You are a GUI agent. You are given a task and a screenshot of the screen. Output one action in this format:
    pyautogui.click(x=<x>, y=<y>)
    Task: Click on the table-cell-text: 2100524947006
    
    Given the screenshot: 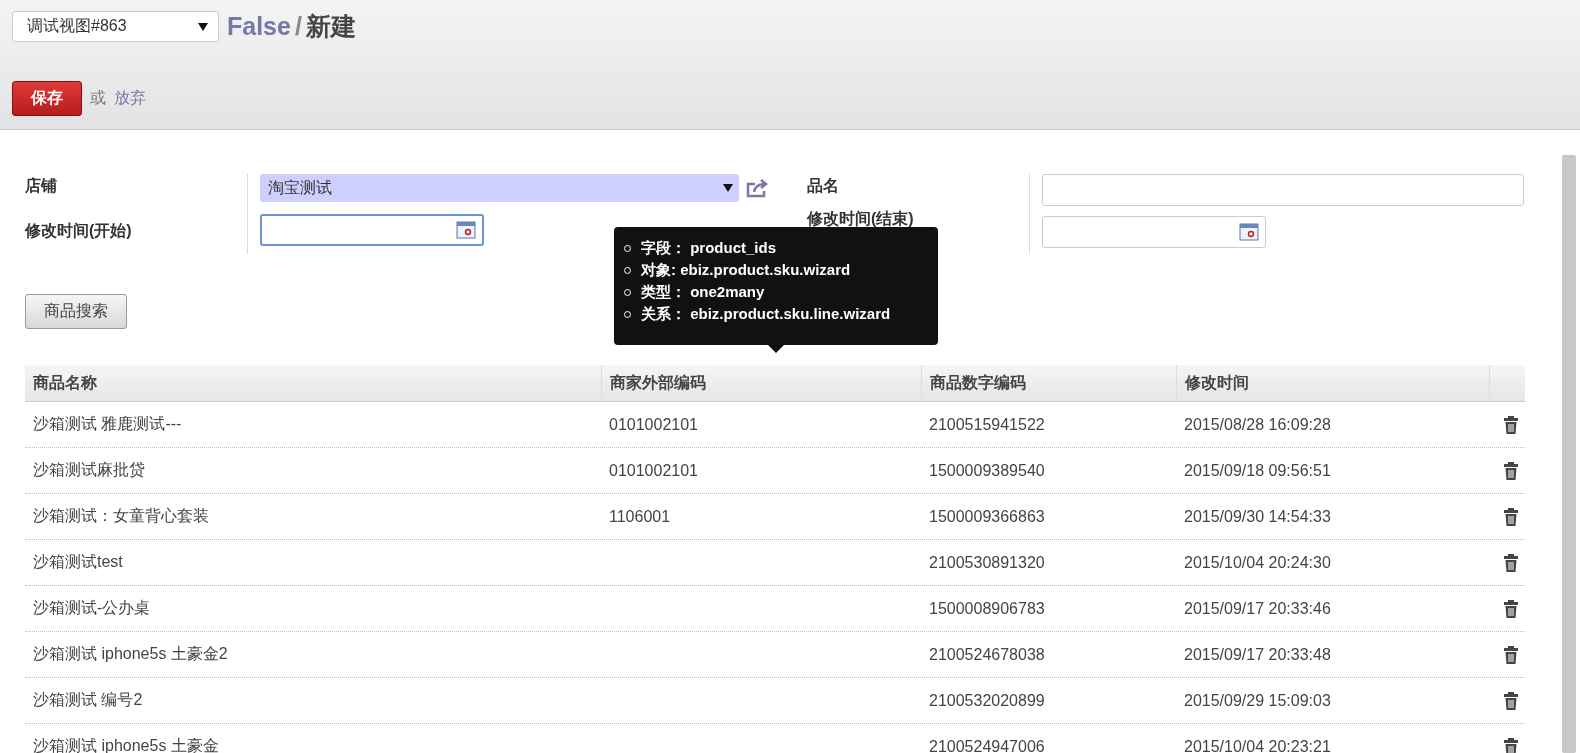 What is the action you would take?
    pyautogui.click(x=987, y=745)
    